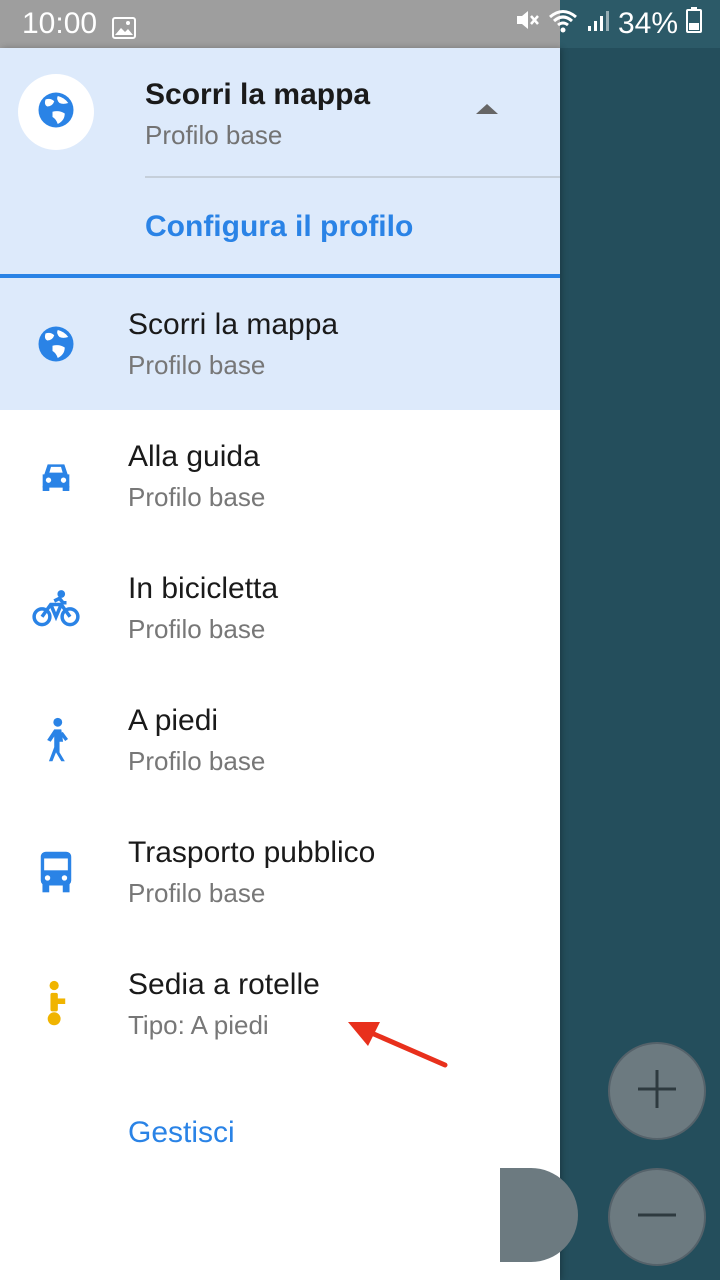 The width and height of the screenshot is (720, 1280). Describe the element at coordinates (694, 24) in the screenshot. I see `battery-icon` at that location.